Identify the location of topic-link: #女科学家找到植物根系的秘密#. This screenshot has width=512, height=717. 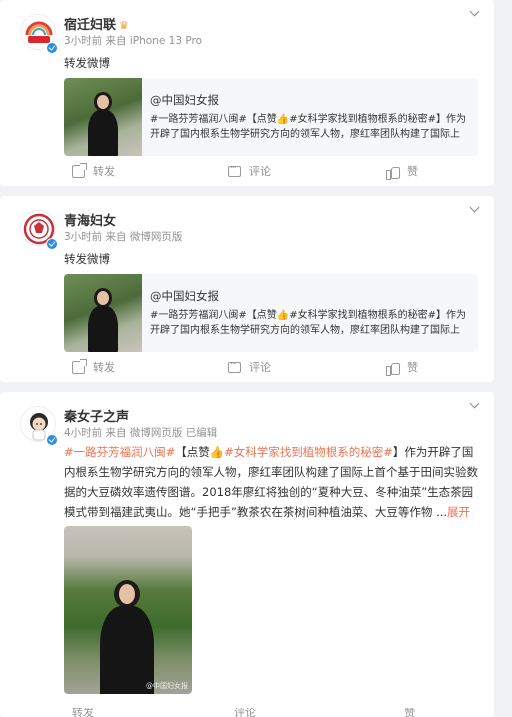
(308, 452).